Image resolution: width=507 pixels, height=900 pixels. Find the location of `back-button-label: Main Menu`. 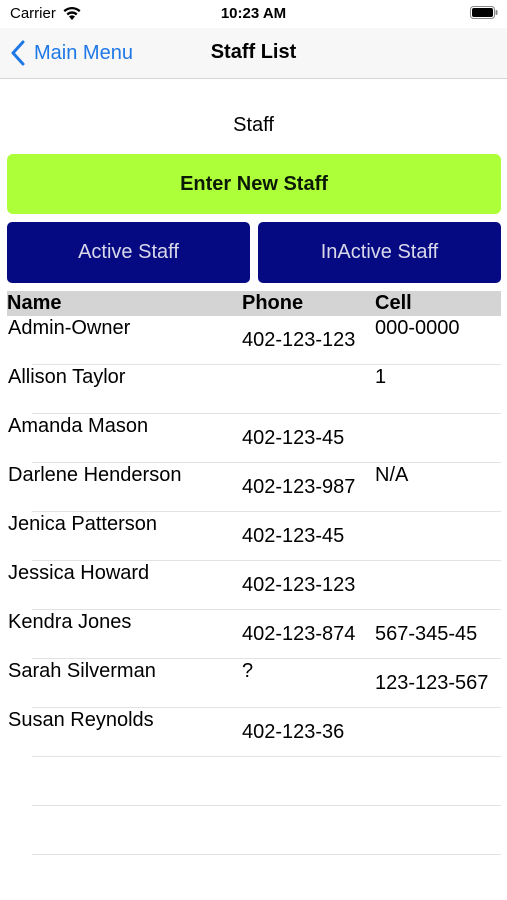

back-button-label: Main Menu is located at coordinates (83, 52).